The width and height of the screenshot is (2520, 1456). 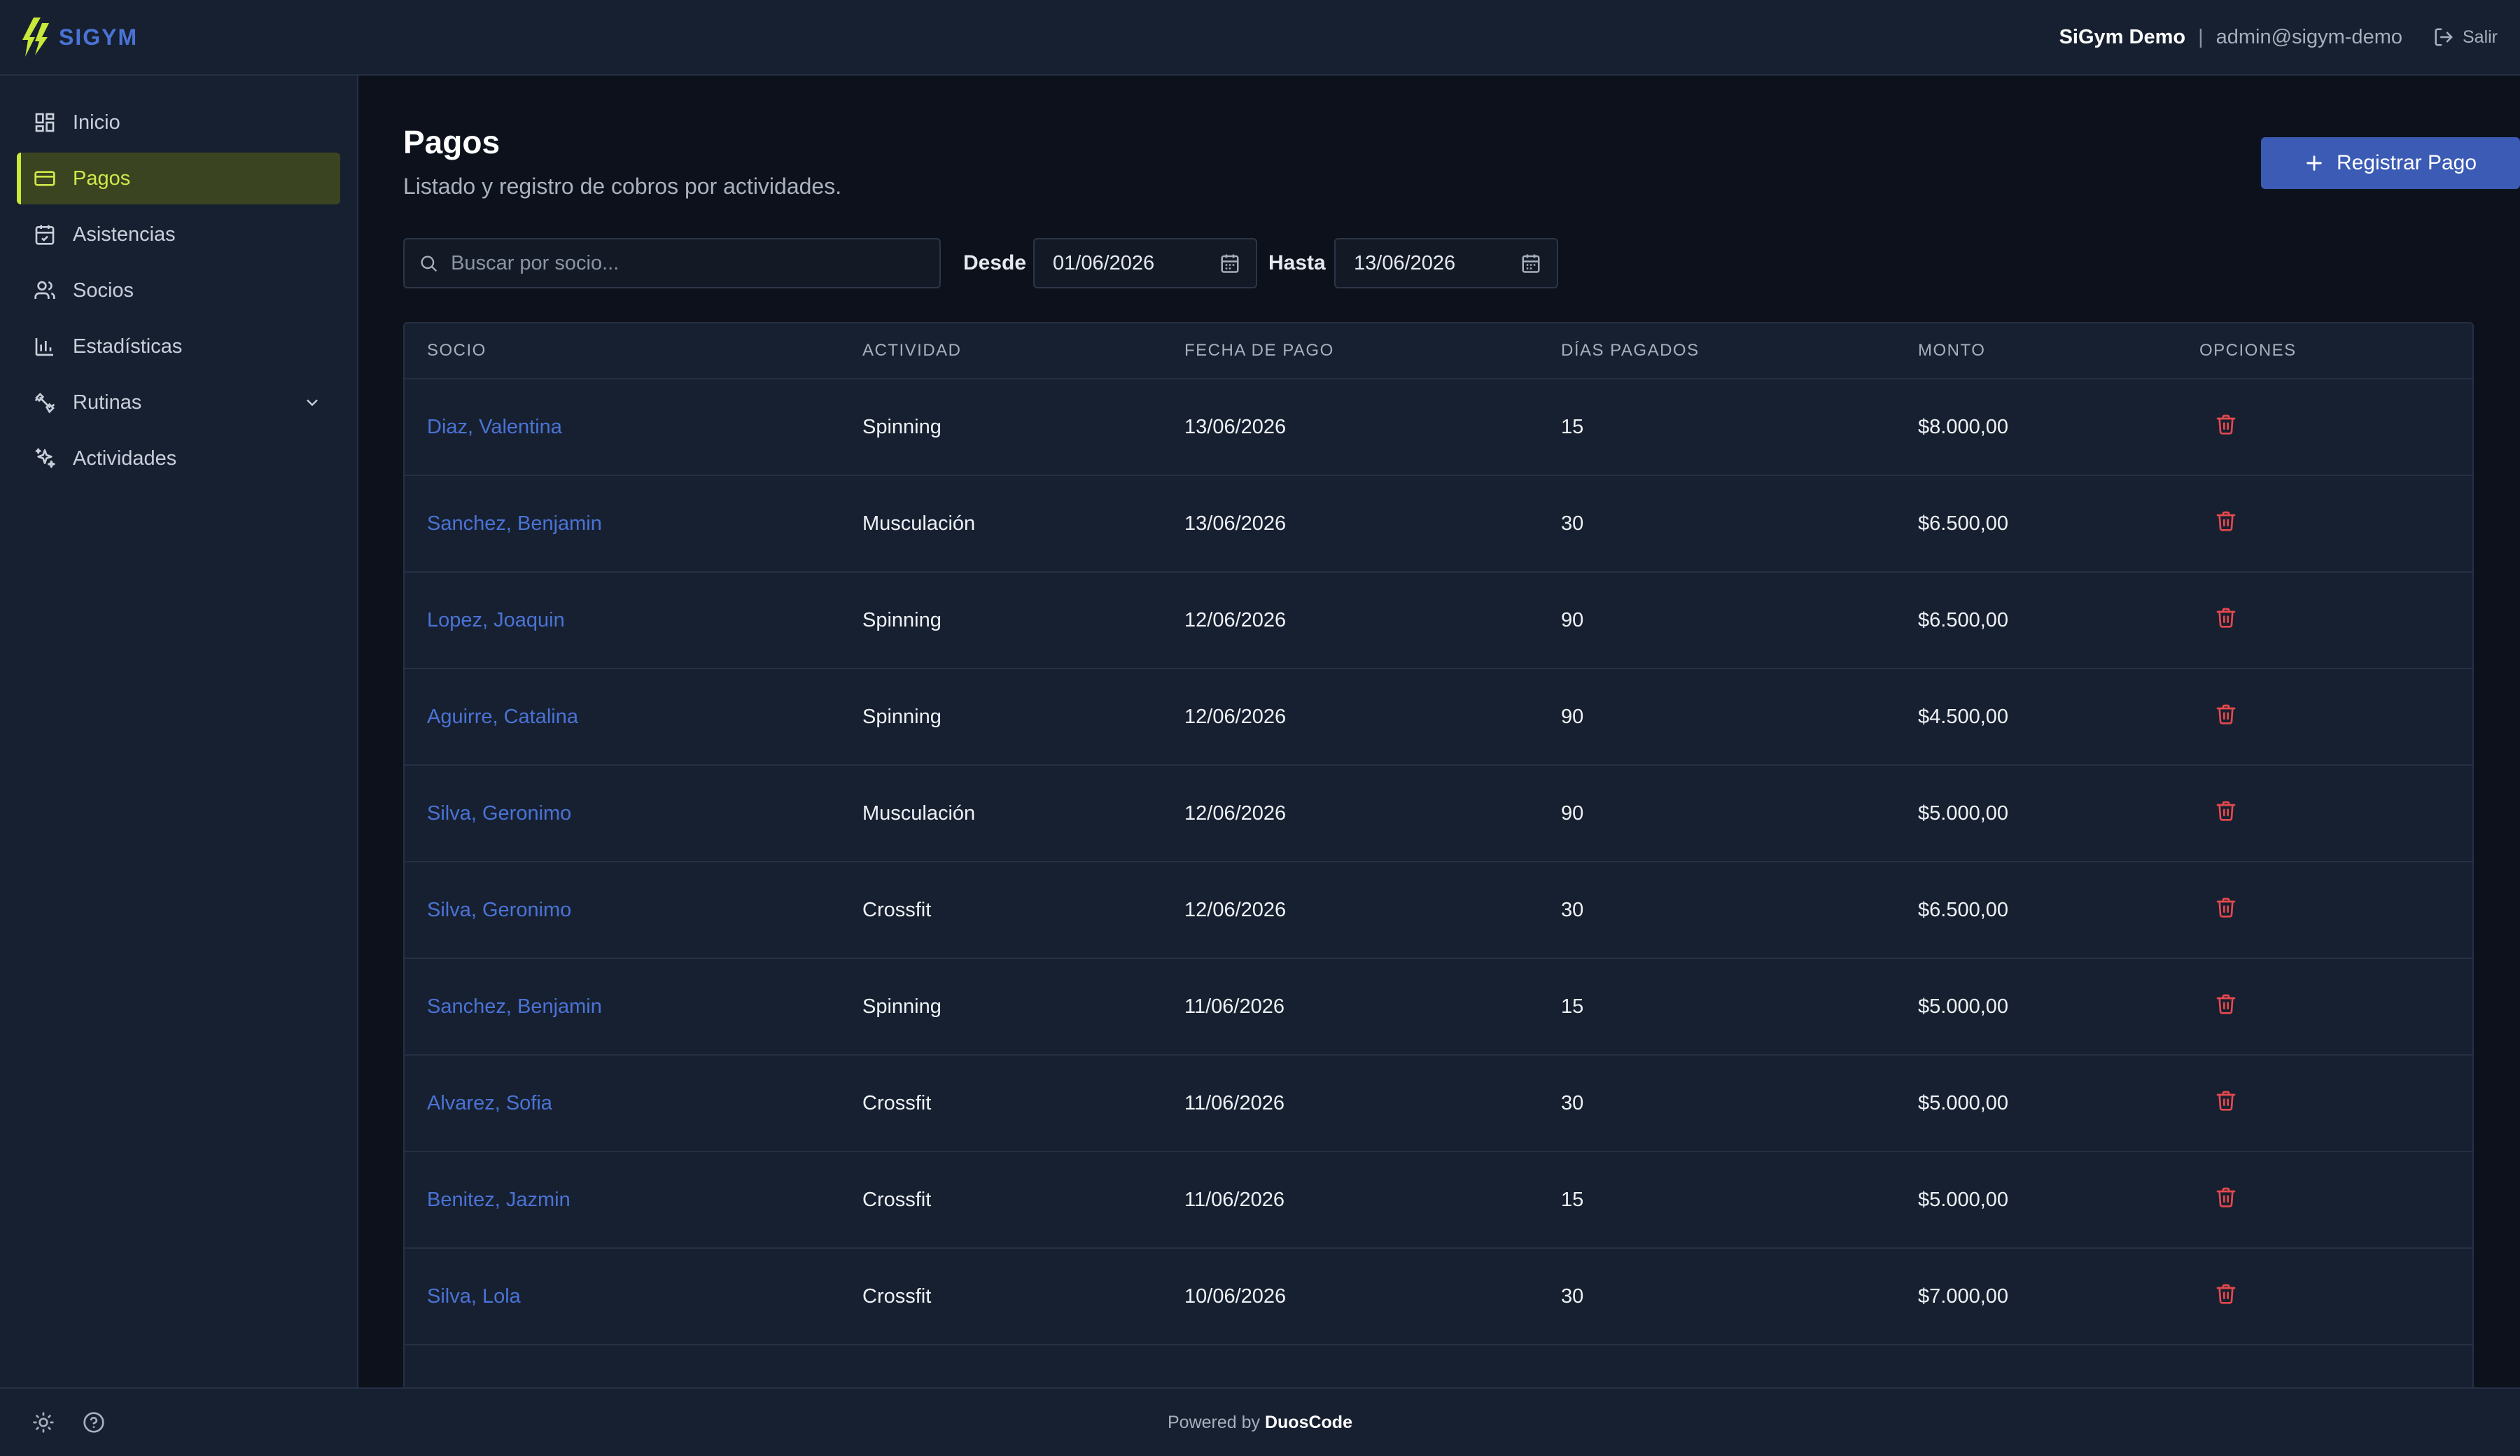 What do you see at coordinates (96, 122) in the screenshot?
I see `sidebar-item-label: Inicio` at bounding box center [96, 122].